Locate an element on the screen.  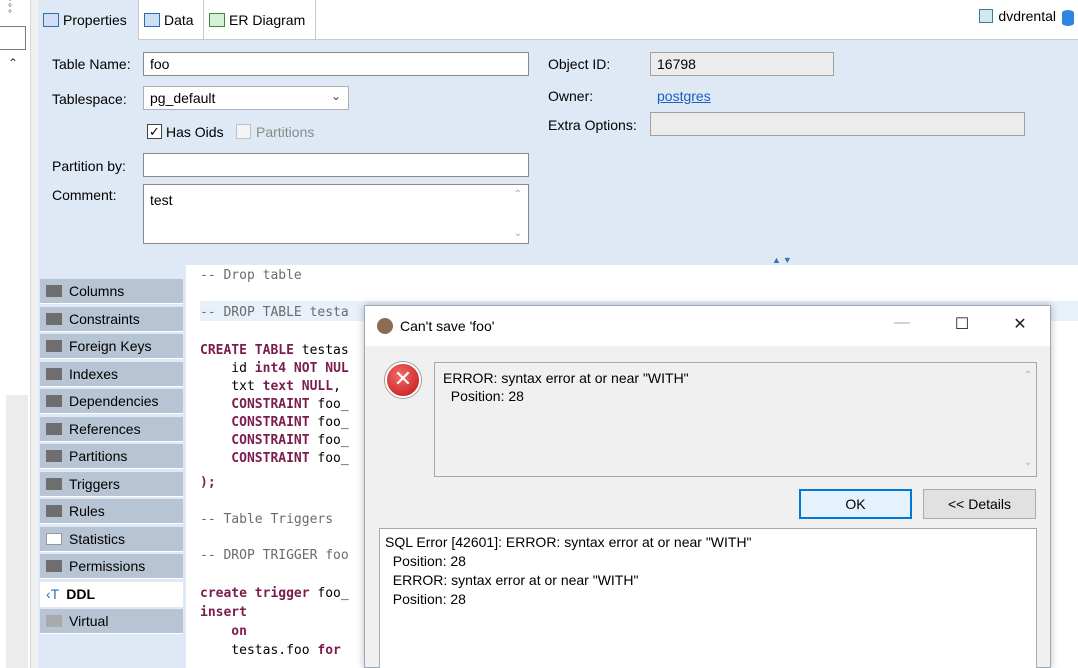
left-panel-input is located at coordinates (13, 38).